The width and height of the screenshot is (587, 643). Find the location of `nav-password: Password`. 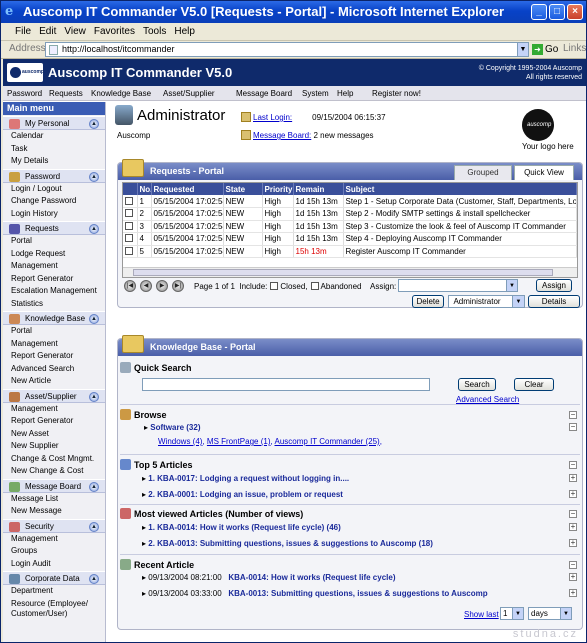

nav-password: Password is located at coordinates (24, 93).